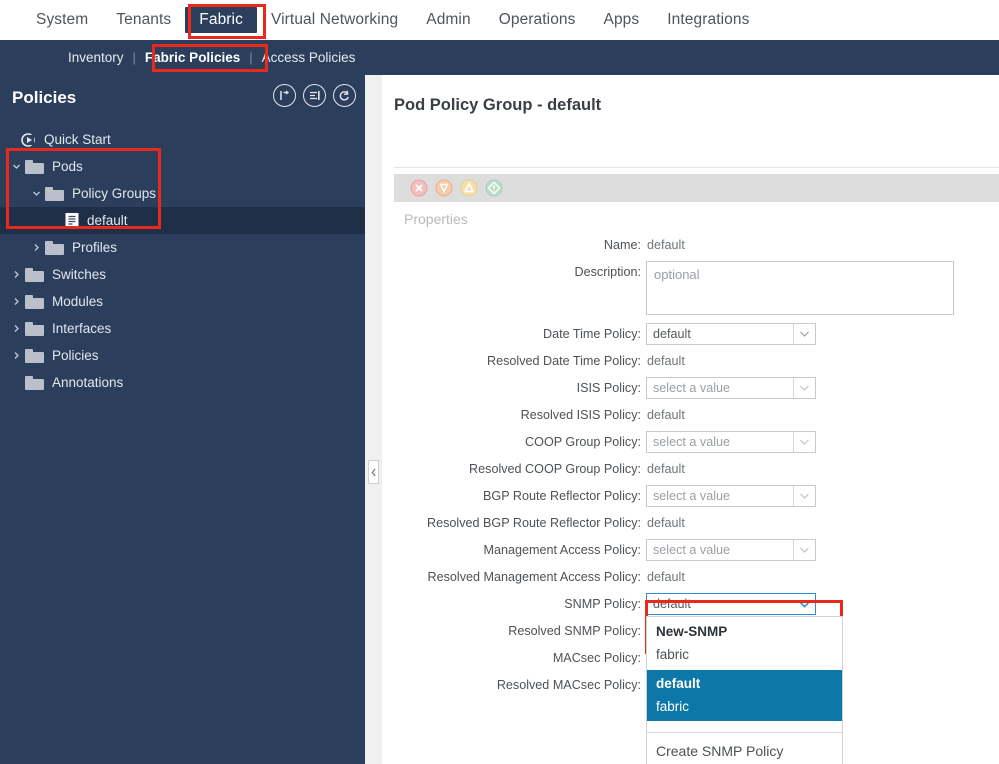 Image resolution: width=999 pixels, height=764 pixels. What do you see at coordinates (666, 361) in the screenshot?
I see `resolved-date-time-policy-value: default` at bounding box center [666, 361].